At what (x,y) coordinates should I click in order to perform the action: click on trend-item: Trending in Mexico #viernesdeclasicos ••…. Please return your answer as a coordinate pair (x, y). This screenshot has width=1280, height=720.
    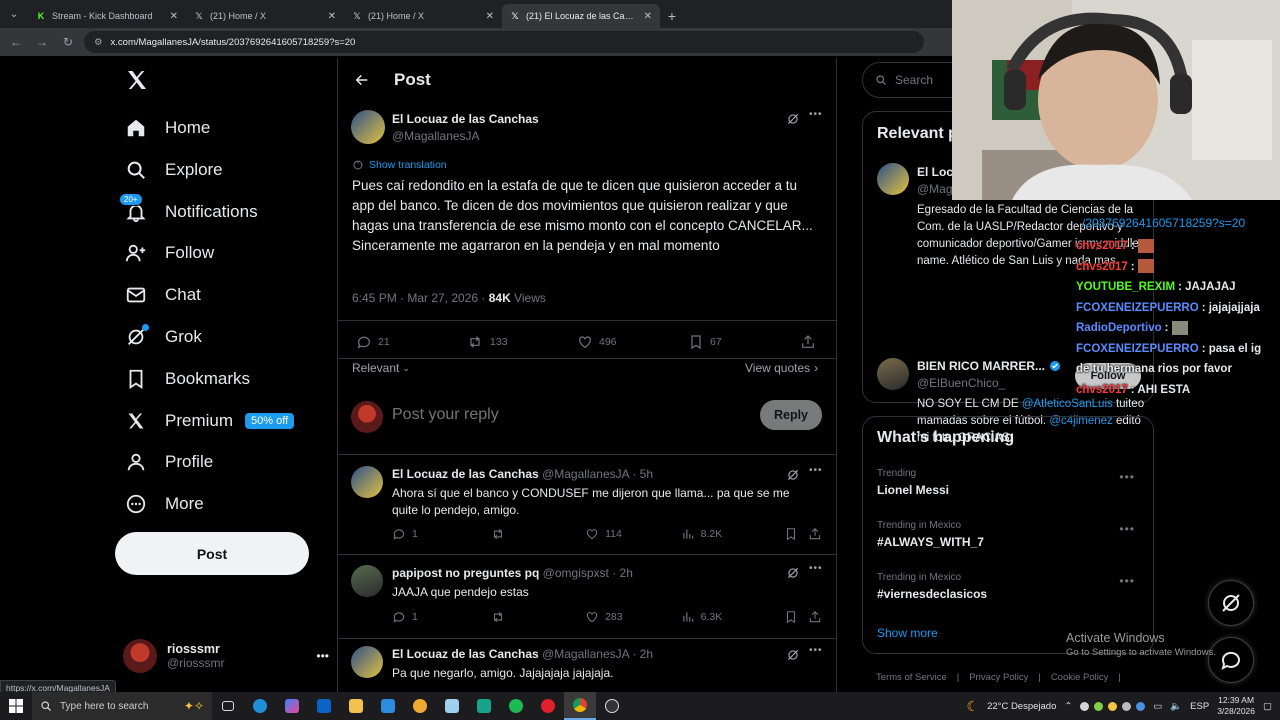
    Looking at the image, I should click on (1010, 586).